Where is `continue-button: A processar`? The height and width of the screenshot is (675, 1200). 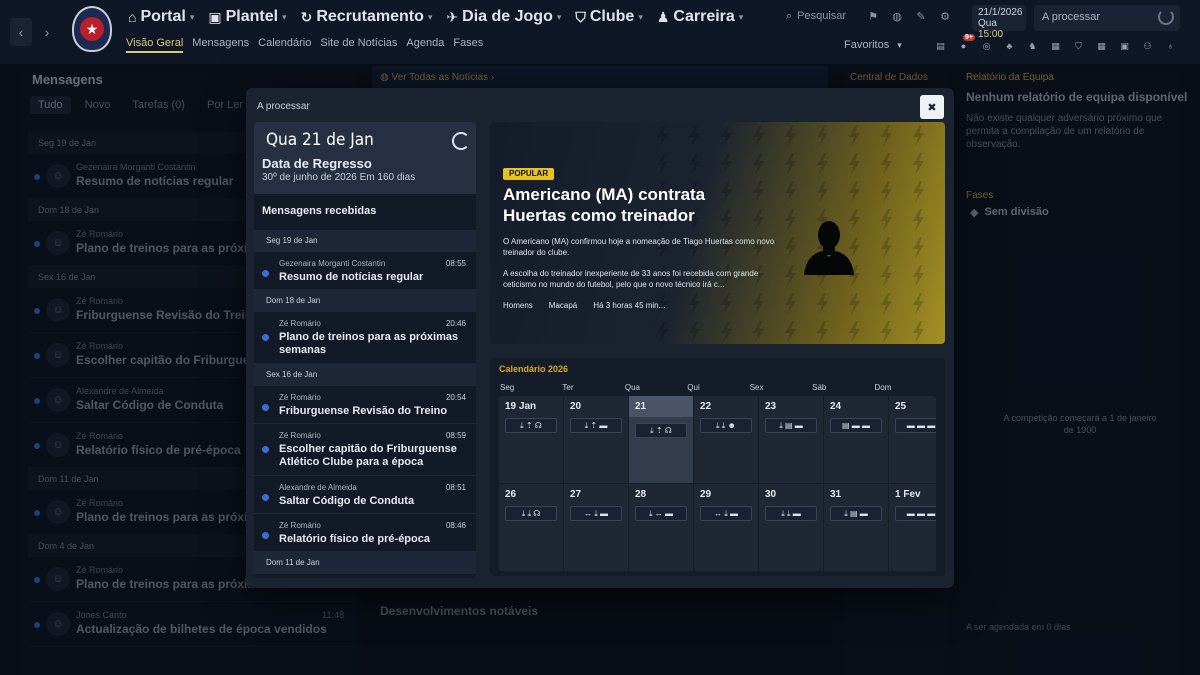 continue-button: A processar is located at coordinates (1107, 18).